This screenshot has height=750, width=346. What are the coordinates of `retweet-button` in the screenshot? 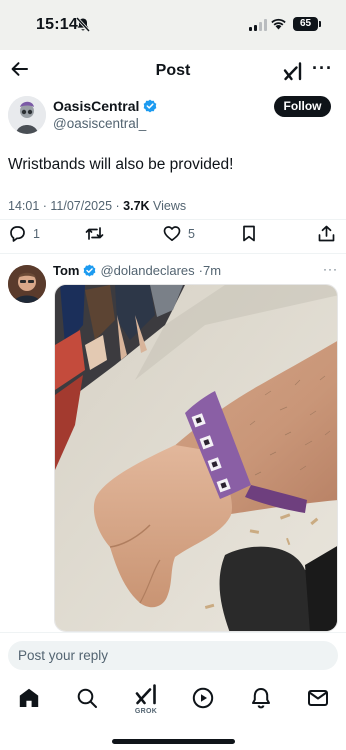 It's located at (97, 233).